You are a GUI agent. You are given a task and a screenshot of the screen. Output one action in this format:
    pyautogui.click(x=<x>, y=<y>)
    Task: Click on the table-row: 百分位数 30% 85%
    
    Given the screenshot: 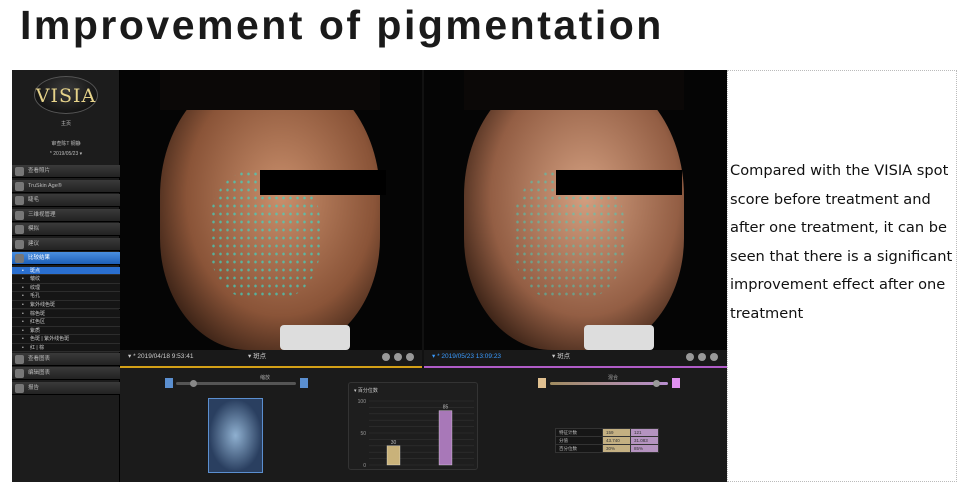 What is the action you would take?
    pyautogui.click(x=607, y=448)
    